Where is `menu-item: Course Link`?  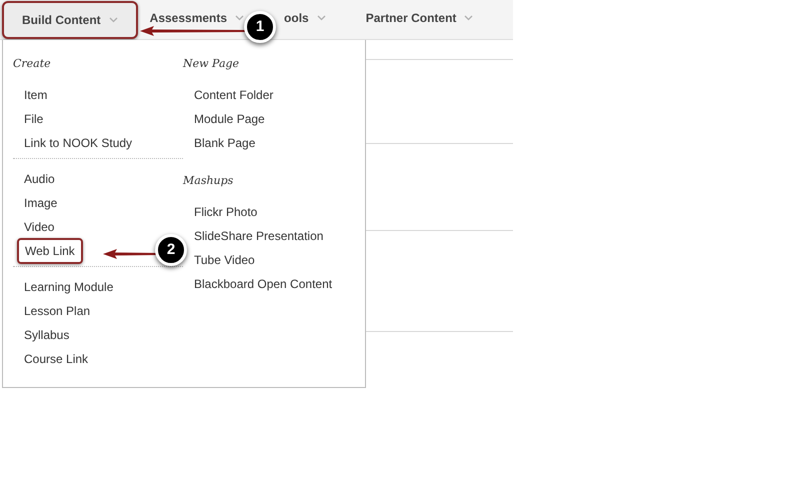 menu-item: Course Link is located at coordinates (56, 359).